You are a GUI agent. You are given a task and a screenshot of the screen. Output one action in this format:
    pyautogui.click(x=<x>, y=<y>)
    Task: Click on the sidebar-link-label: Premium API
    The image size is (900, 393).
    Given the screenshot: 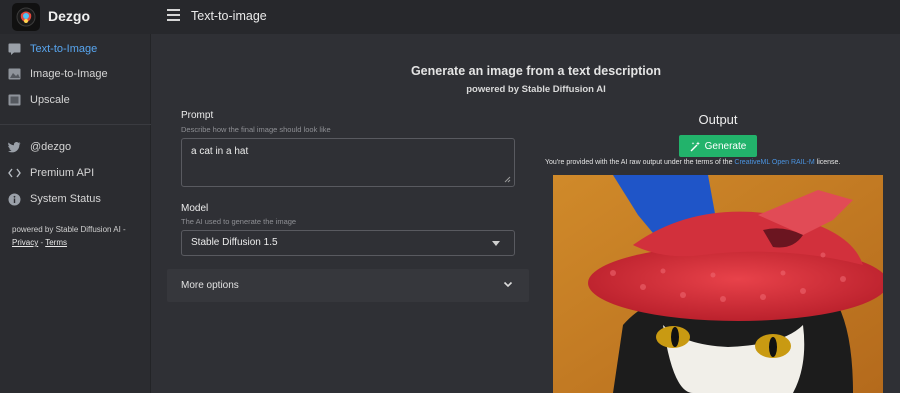 What is the action you would take?
    pyautogui.click(x=62, y=173)
    